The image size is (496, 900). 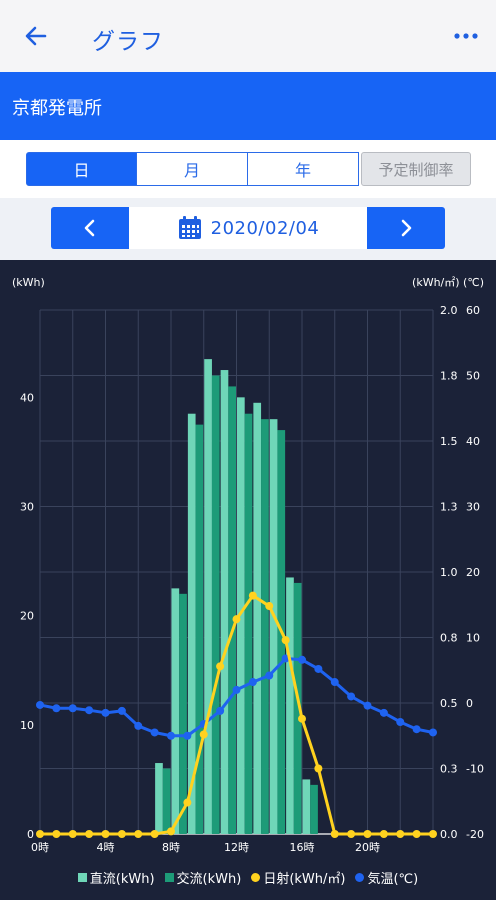 What do you see at coordinates (36, 36) in the screenshot?
I see `back-button` at bounding box center [36, 36].